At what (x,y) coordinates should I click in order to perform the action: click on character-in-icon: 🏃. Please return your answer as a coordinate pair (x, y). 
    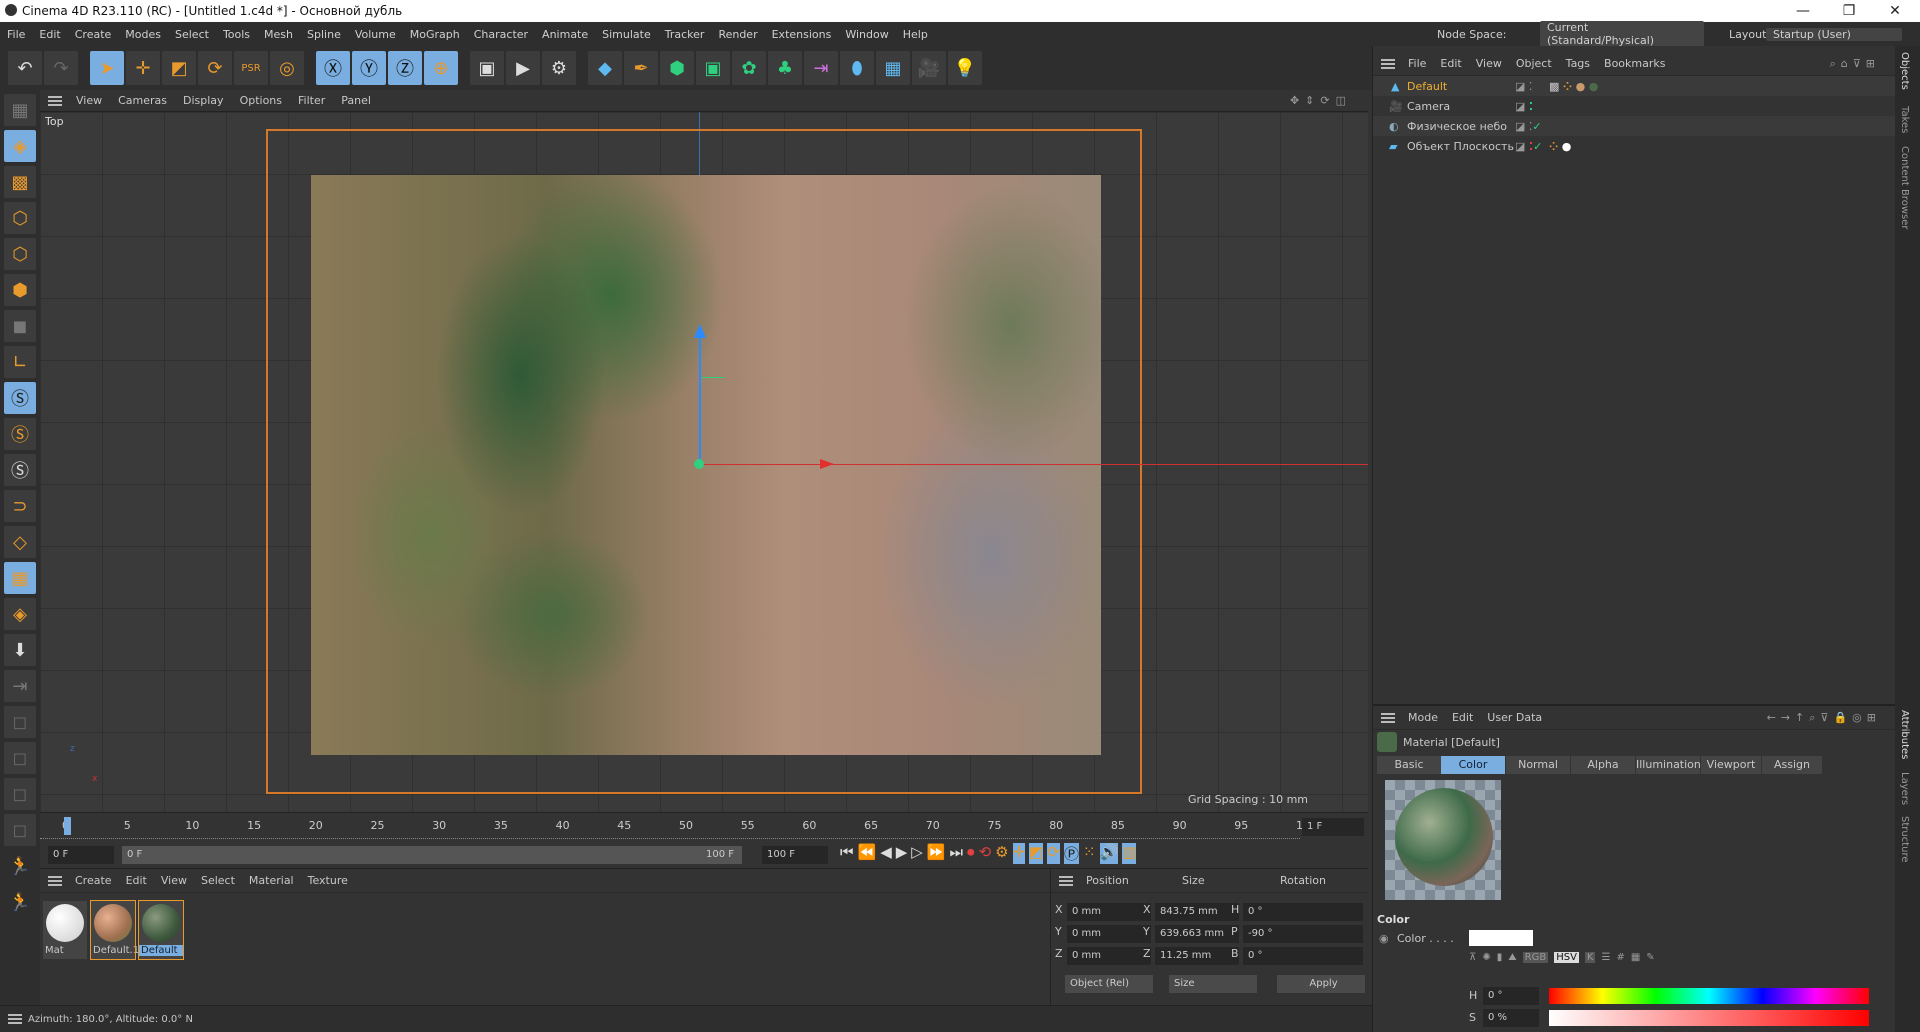
    Looking at the image, I should click on (20, 866).